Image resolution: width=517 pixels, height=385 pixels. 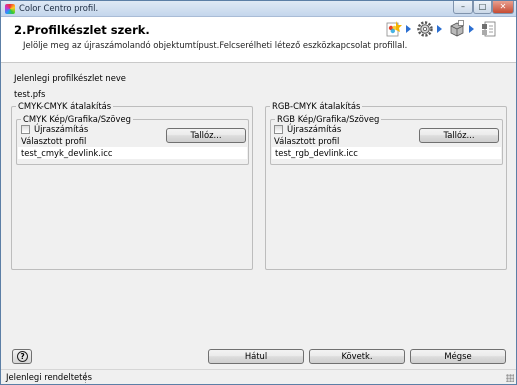 What do you see at coordinates (30, 94) in the screenshot?
I see `profile-set-name: test.pfs` at bounding box center [30, 94].